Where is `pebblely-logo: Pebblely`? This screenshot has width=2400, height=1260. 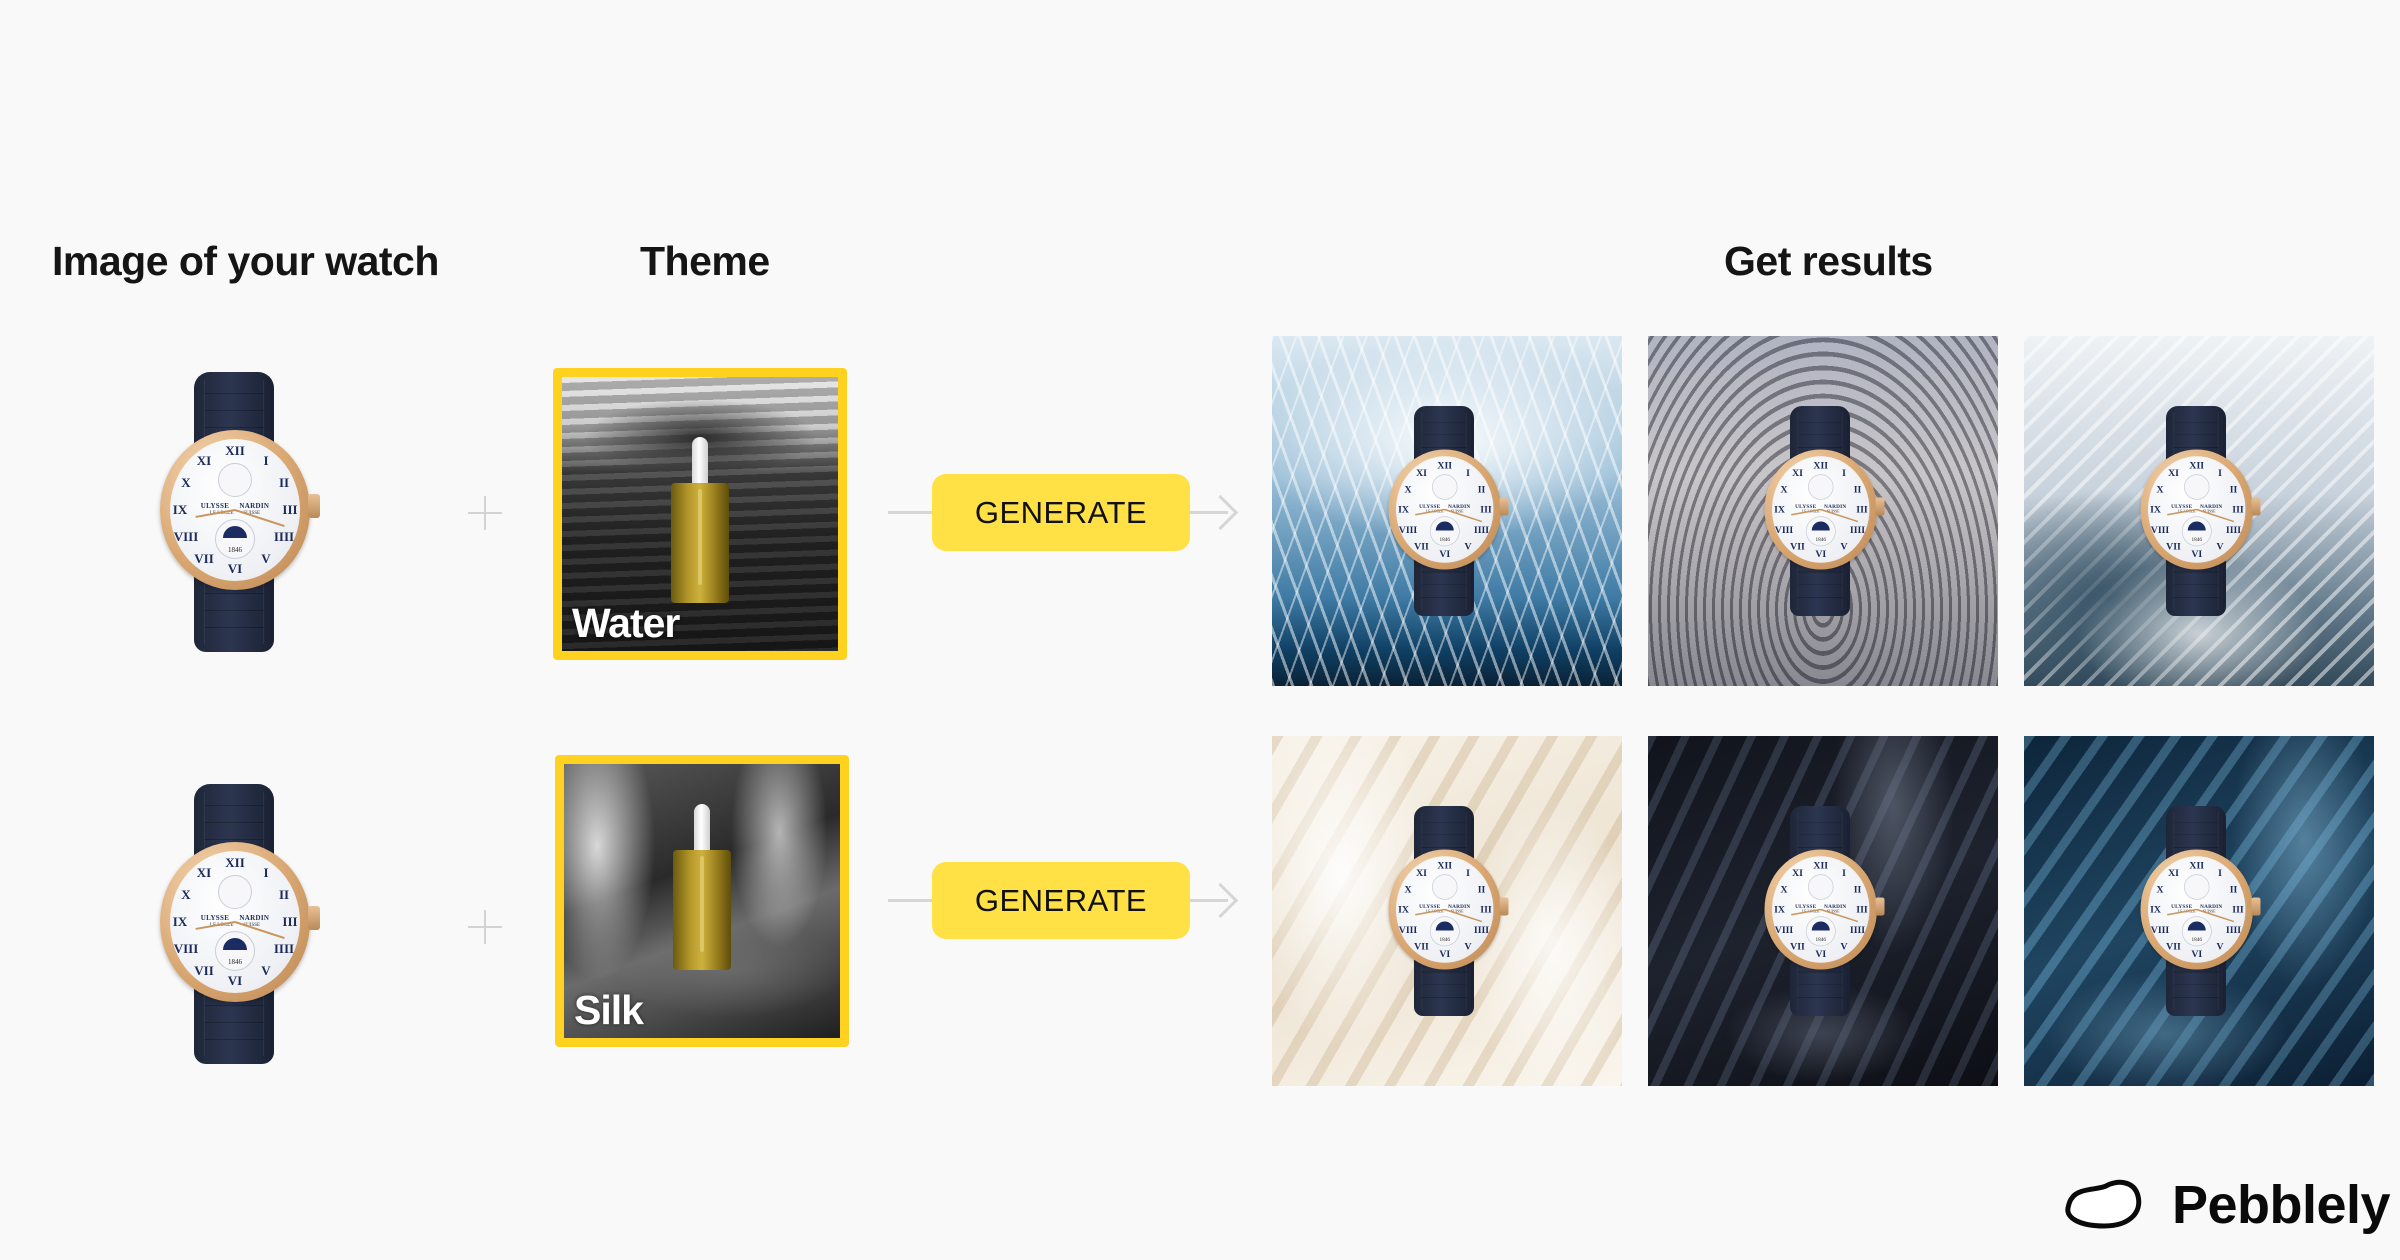
pebblely-logo: Pebblely is located at coordinates (2227, 1205).